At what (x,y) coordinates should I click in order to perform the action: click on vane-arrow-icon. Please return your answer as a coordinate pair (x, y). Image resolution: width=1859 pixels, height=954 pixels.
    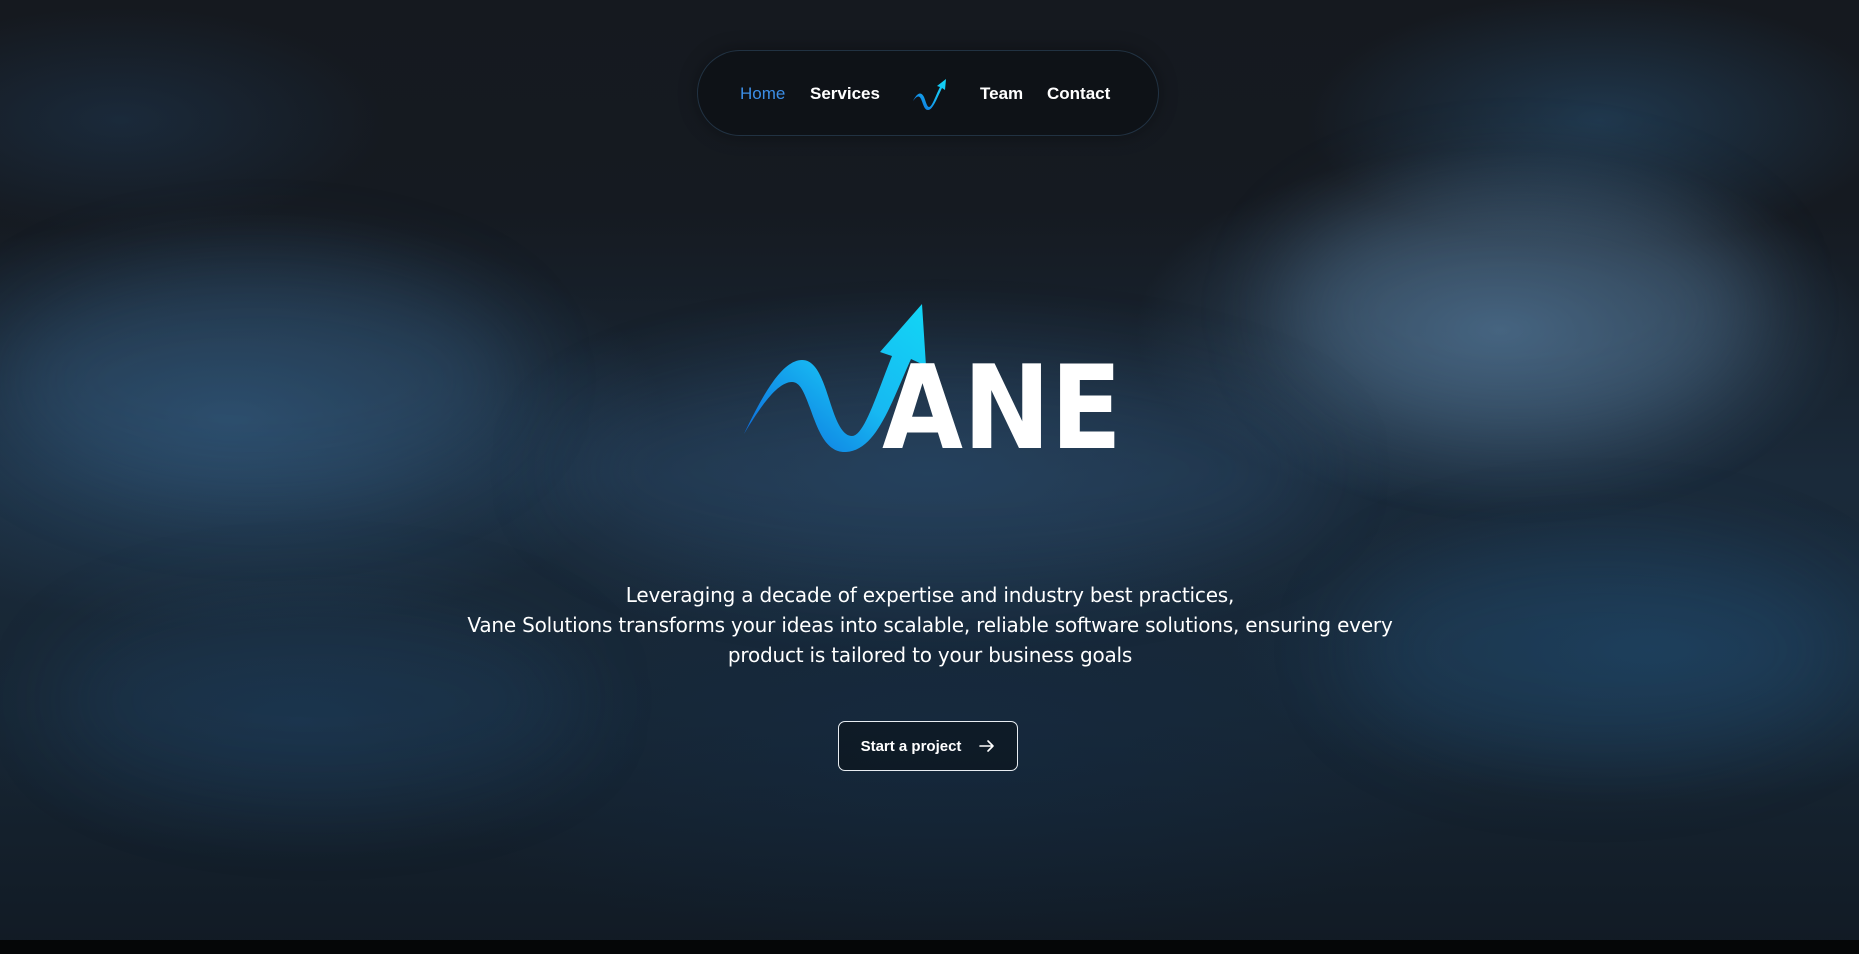
    Looking at the image, I should click on (930, 94).